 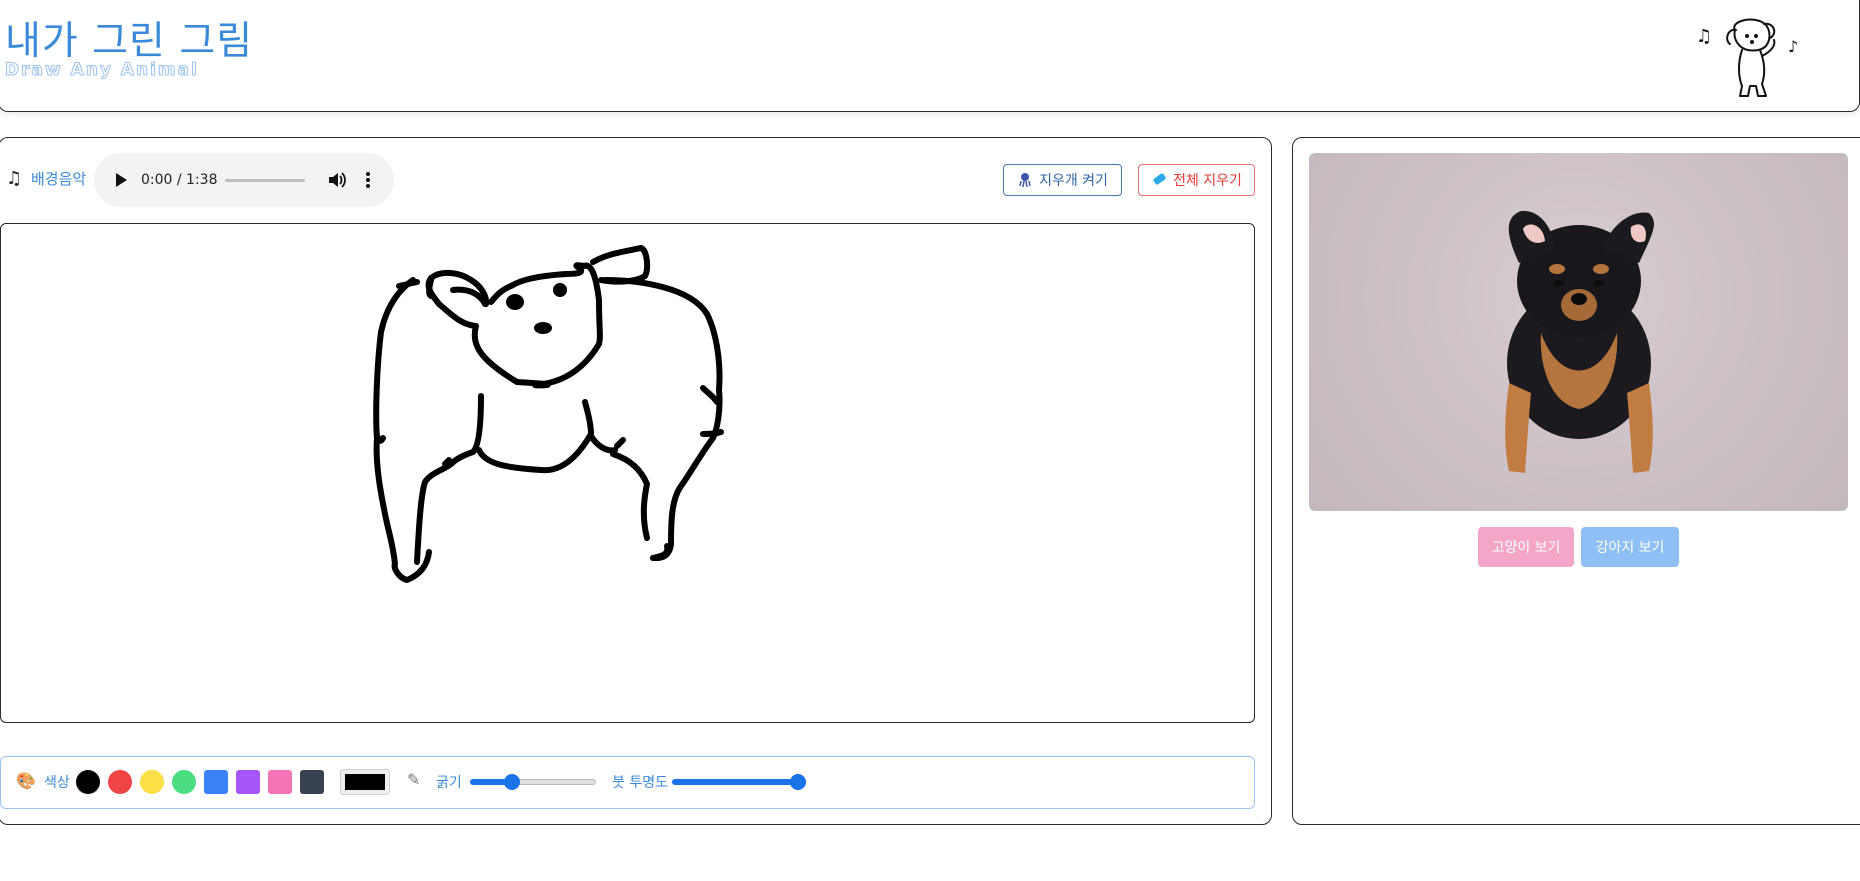 I want to click on more-options-icon, so click(x=368, y=180).